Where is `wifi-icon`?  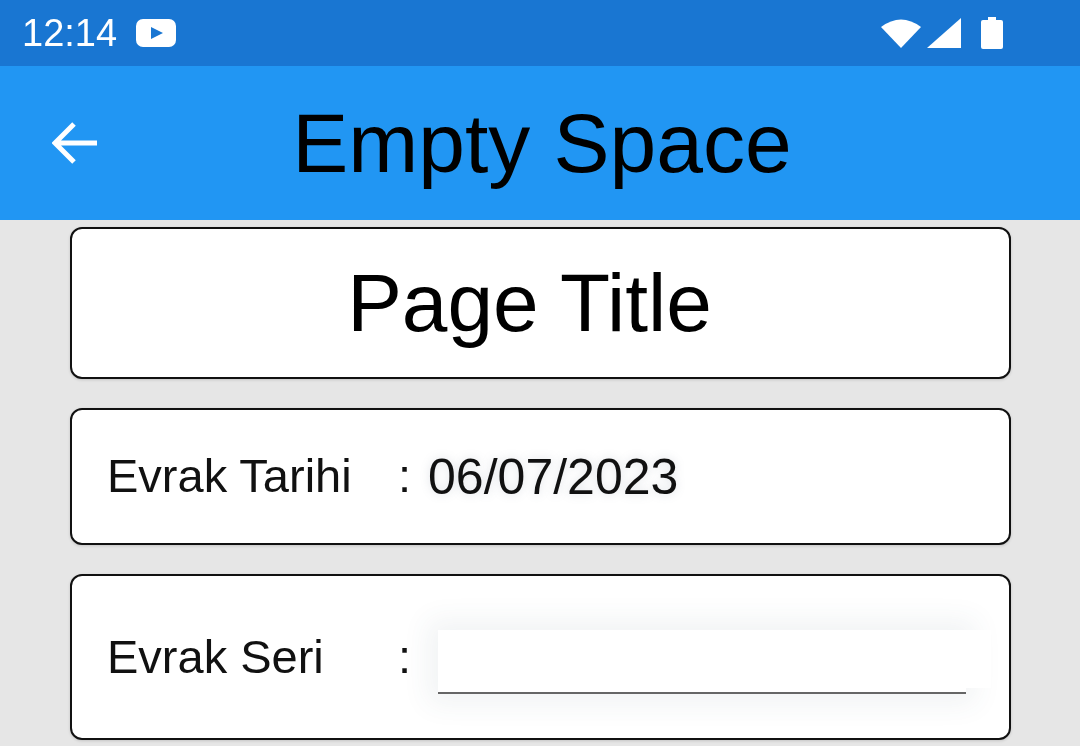
wifi-icon is located at coordinates (901, 33).